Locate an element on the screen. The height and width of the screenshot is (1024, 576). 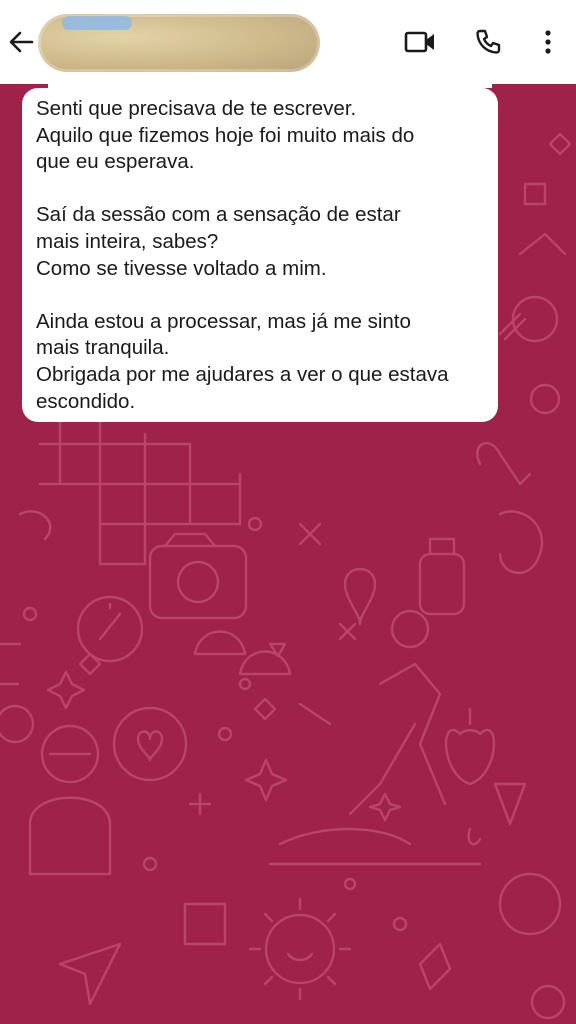
video-call-button is located at coordinates (420, 42).